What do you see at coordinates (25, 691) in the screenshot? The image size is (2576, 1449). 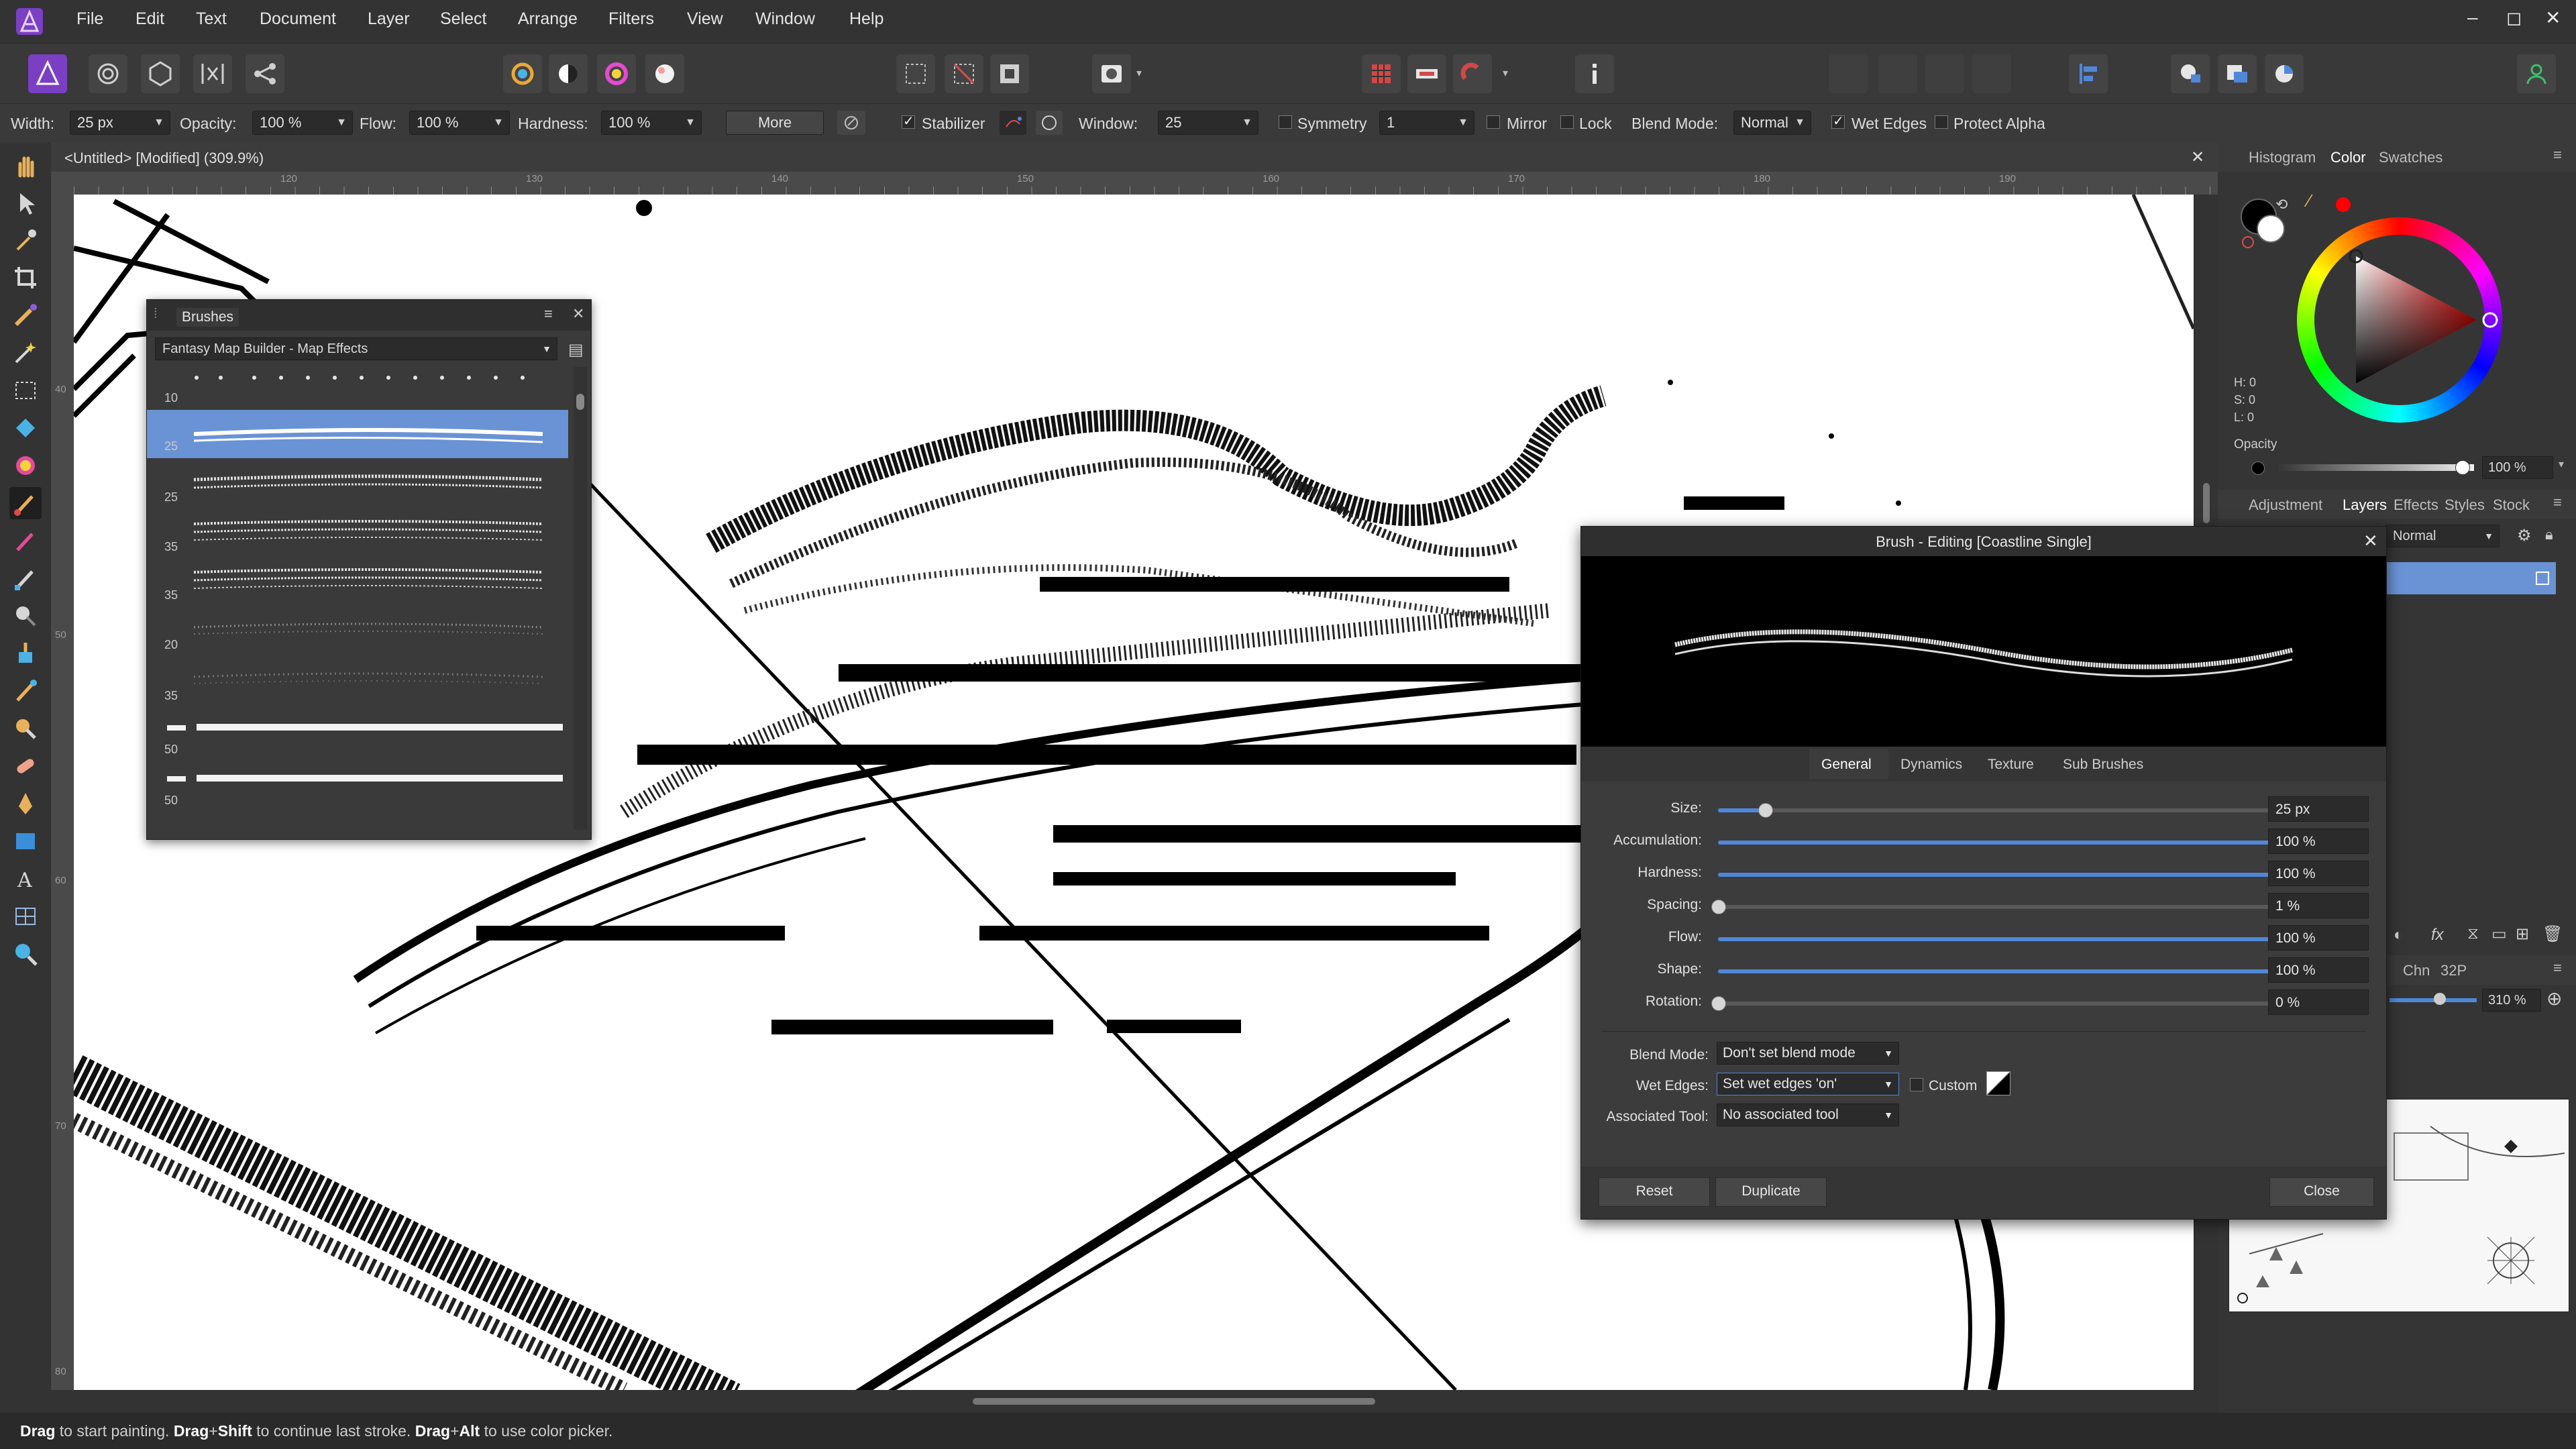 I see `blur-brush-tool-icon` at bounding box center [25, 691].